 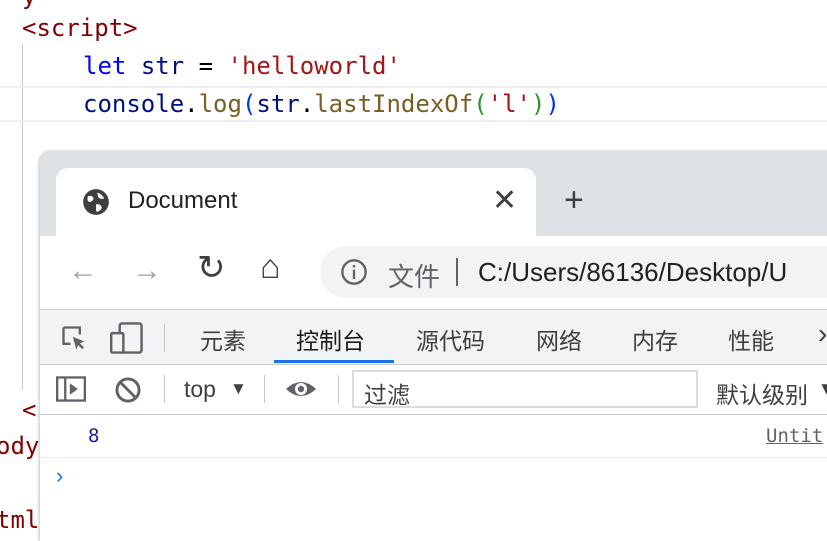 What do you see at coordinates (330, 339) in the screenshot?
I see `tab-console: 控制台` at bounding box center [330, 339].